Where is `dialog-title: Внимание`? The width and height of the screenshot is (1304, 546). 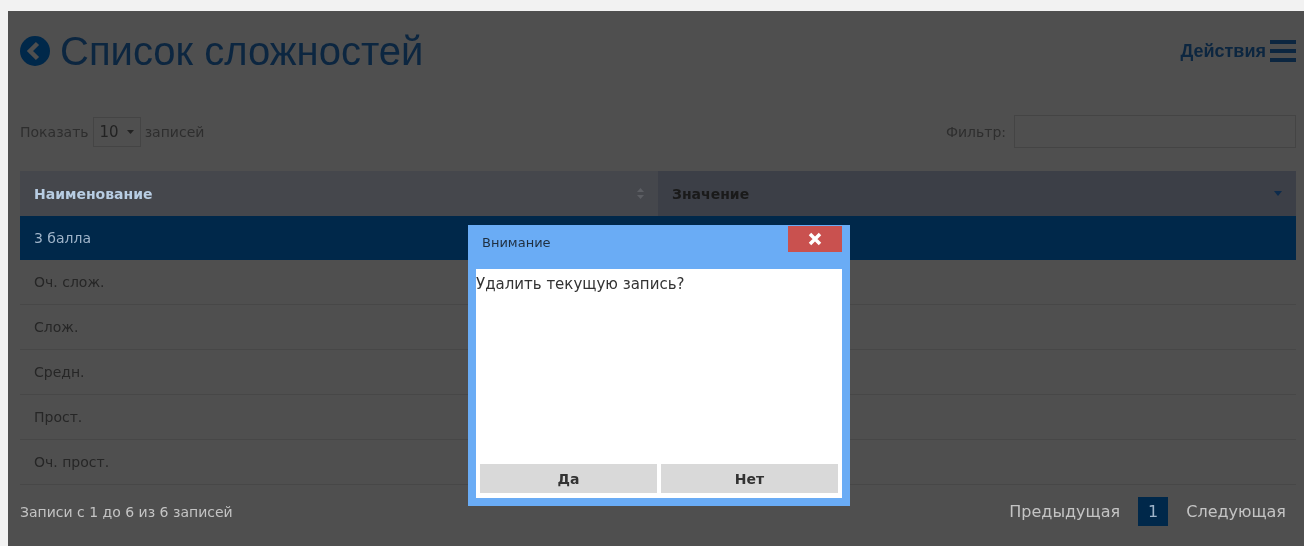 dialog-title: Внимание is located at coordinates (516, 242).